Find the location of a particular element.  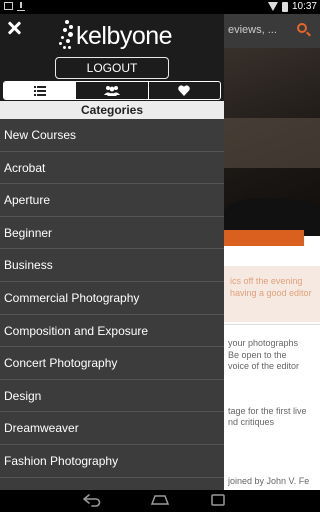

category-item-composition-and-exposure: Composition and Exposure is located at coordinates (112, 331).